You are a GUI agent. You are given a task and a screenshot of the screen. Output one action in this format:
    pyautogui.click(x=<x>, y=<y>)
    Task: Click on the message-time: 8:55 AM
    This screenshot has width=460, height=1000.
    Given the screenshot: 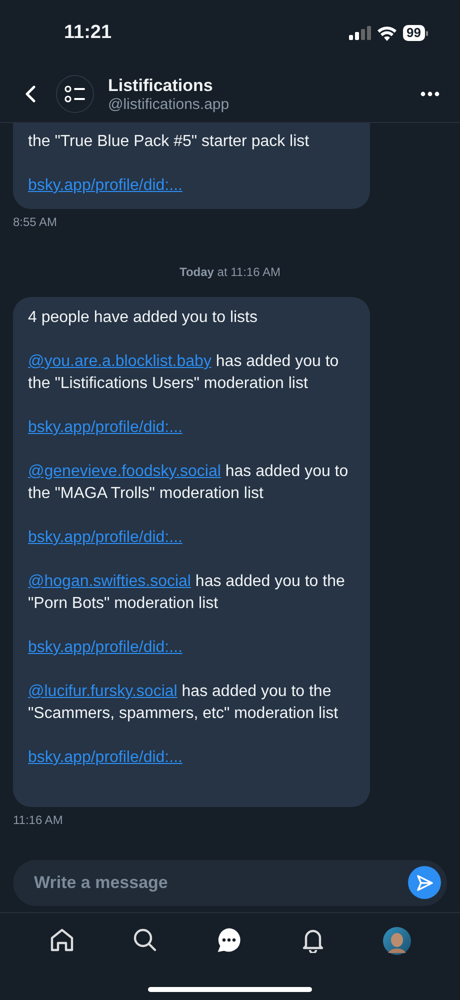 What is the action you would take?
    pyautogui.click(x=35, y=222)
    